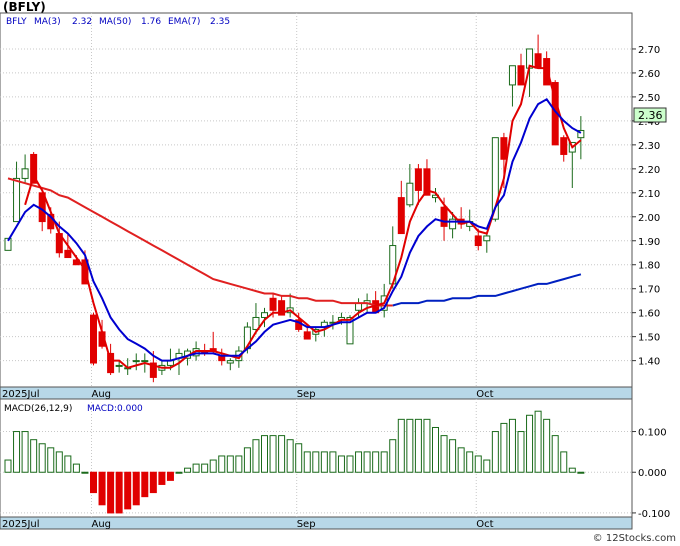 The height and width of the screenshot is (546, 680). What do you see at coordinates (649, 338) in the screenshot?
I see `price-tick-label: 1.50` at bounding box center [649, 338].